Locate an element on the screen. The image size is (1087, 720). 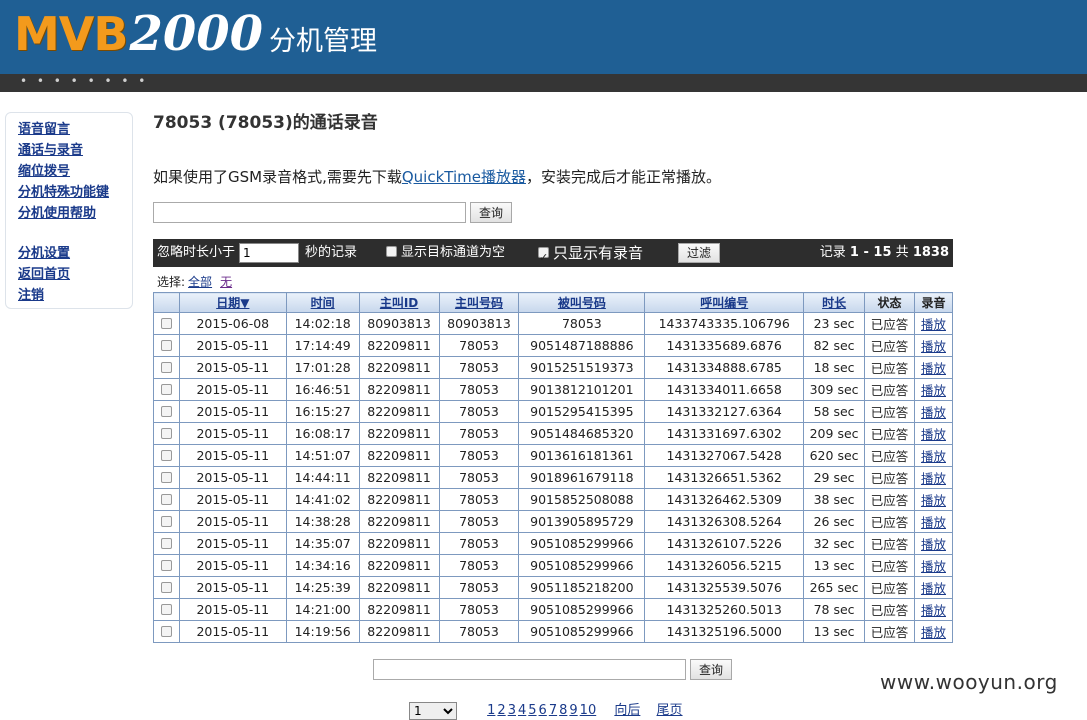
records-prefix: 记录 is located at coordinates (832, 252).